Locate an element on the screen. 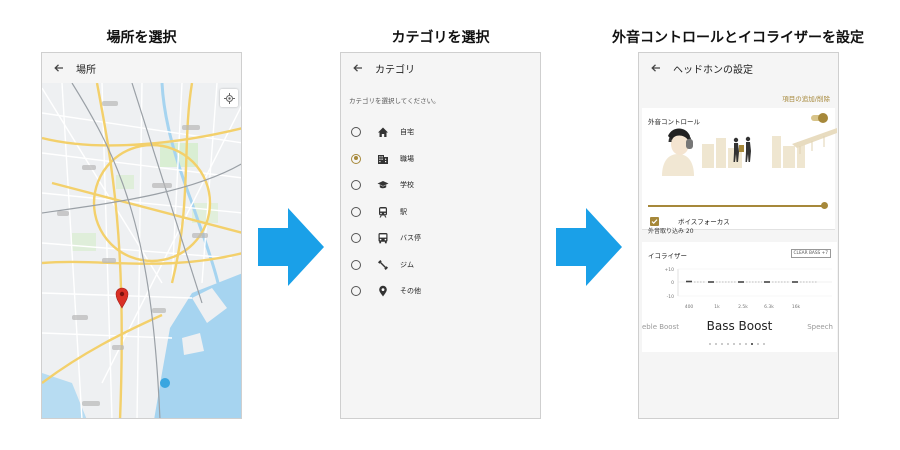 This screenshot has width=900, height=450. eq-tick-label: 0 is located at coordinates (672, 283).